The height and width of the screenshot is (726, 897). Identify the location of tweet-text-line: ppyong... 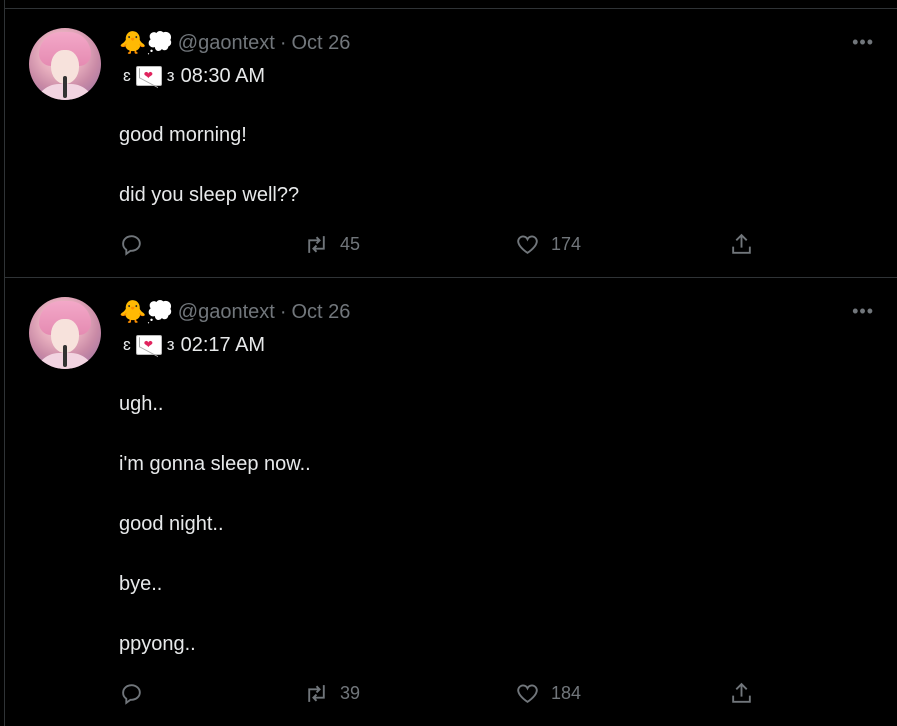
(157, 644).